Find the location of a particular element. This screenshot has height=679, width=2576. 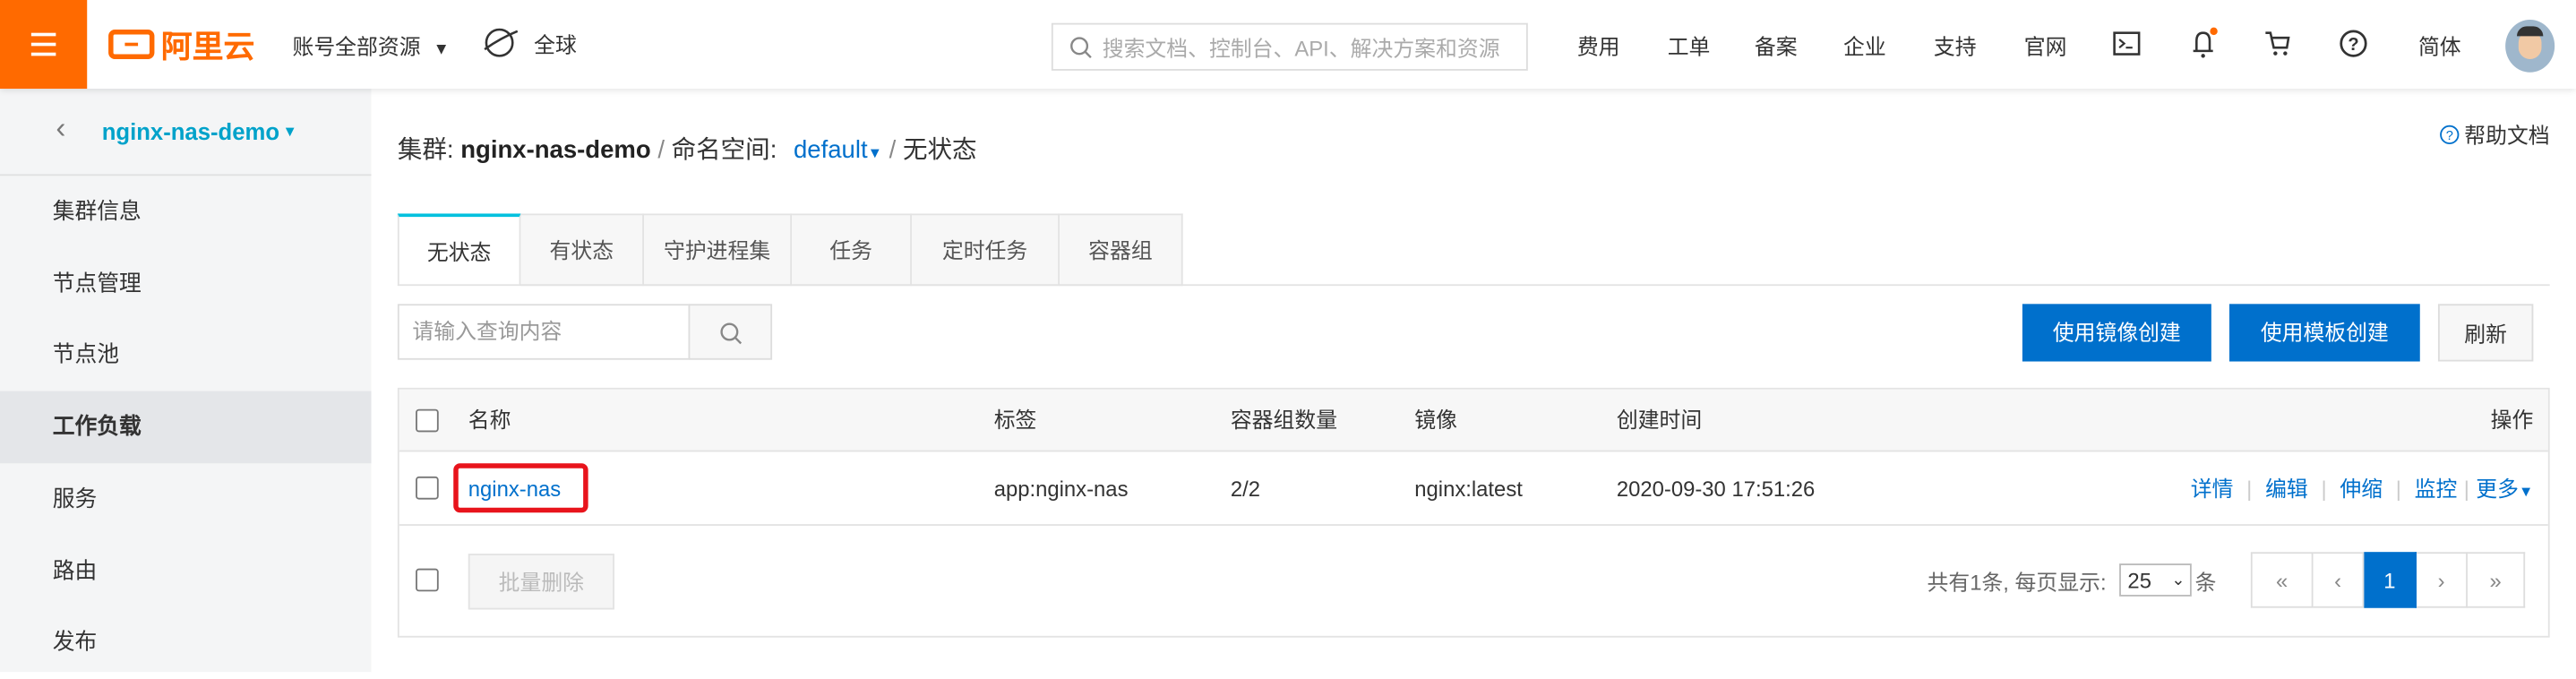

row-checkbox is located at coordinates (427, 488).